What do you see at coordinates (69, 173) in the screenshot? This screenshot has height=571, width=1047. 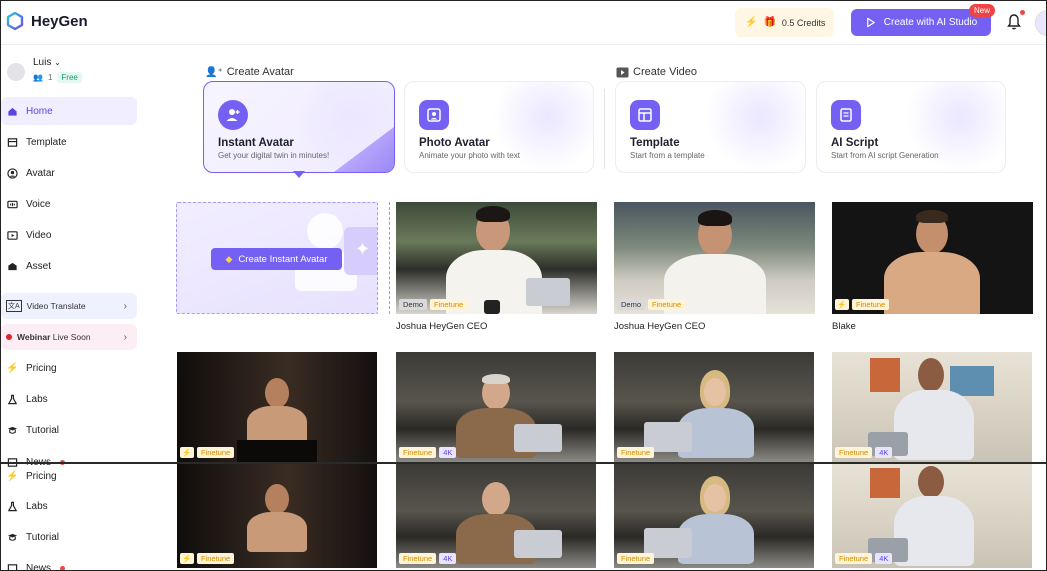 I see `sidebar-item-avatar: Avatar` at bounding box center [69, 173].